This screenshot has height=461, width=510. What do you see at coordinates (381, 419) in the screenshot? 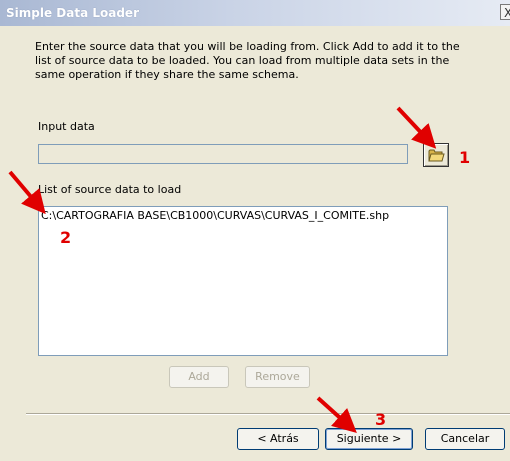
I see `callout-3: 3` at bounding box center [381, 419].